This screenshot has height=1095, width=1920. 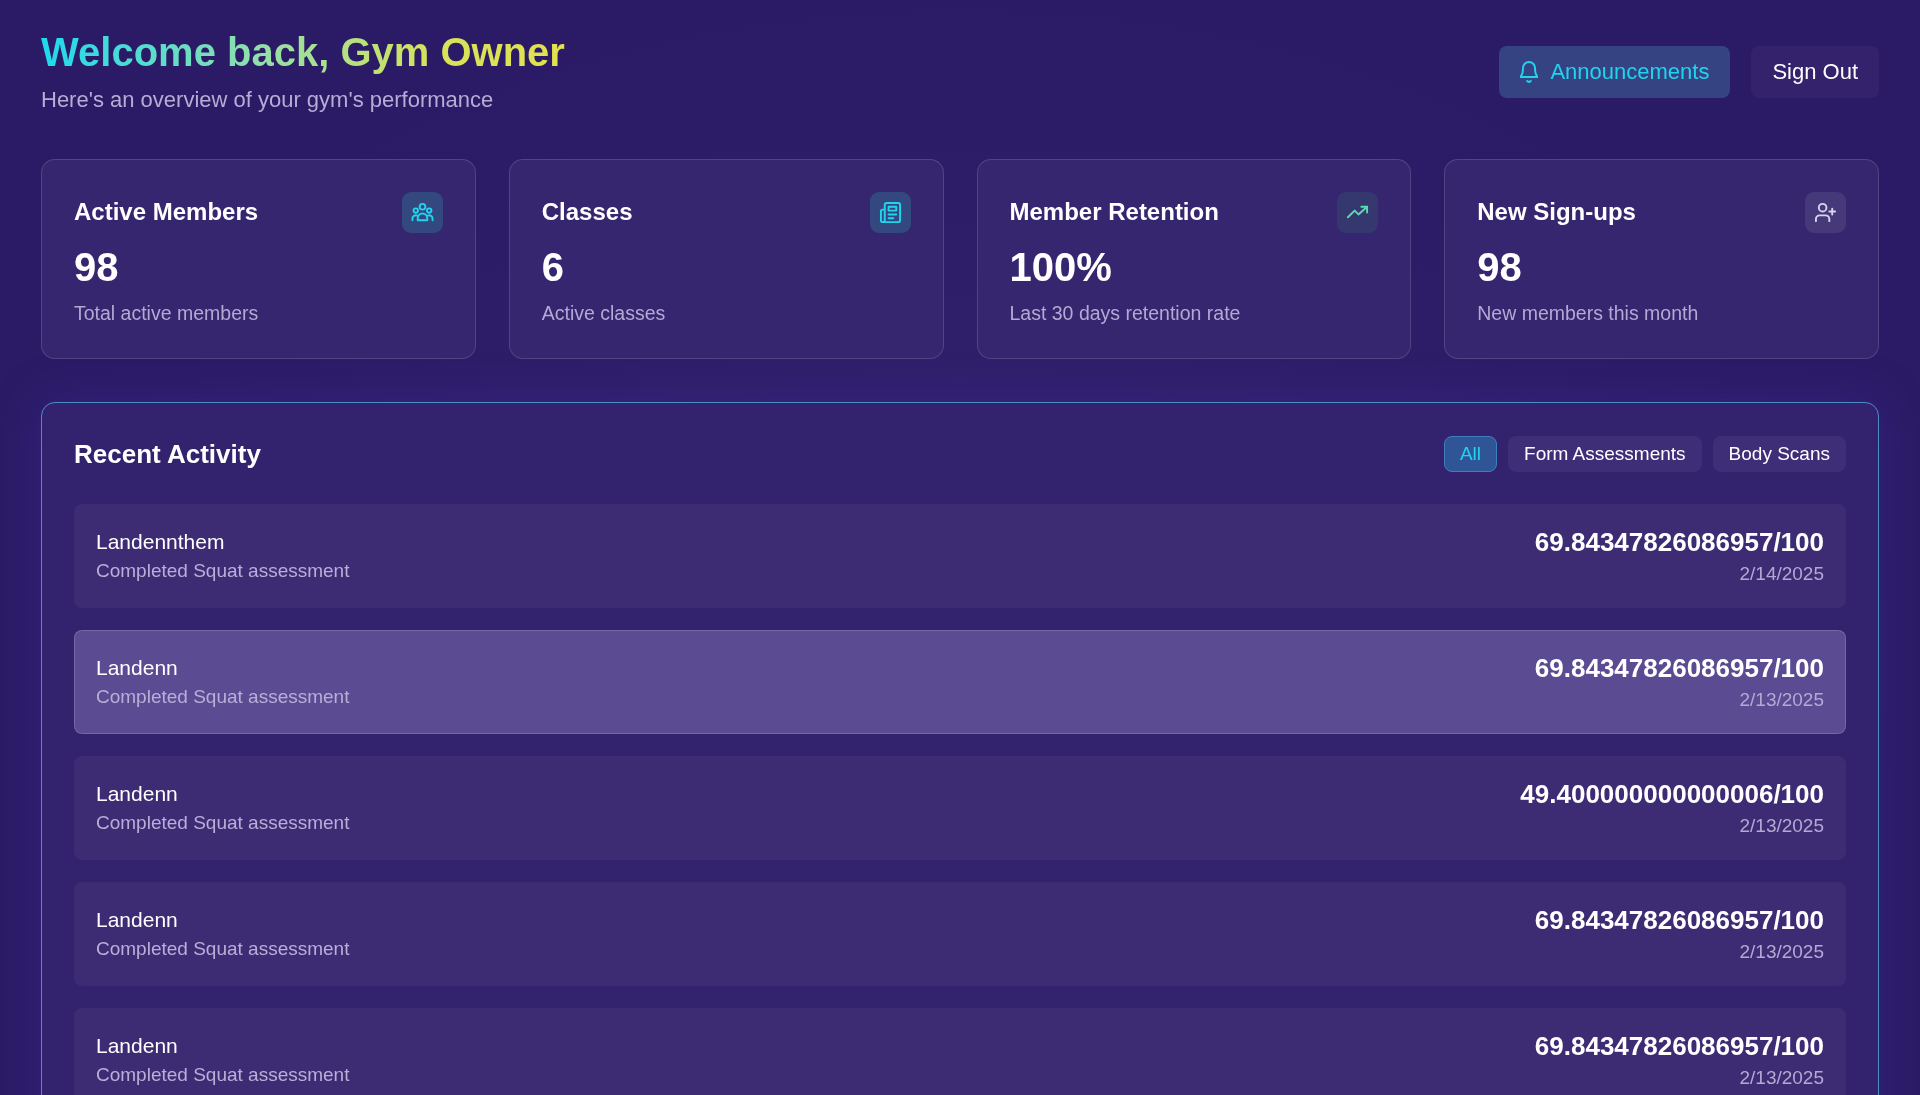 What do you see at coordinates (161, 542) in the screenshot?
I see `member-name: Landennthem` at bounding box center [161, 542].